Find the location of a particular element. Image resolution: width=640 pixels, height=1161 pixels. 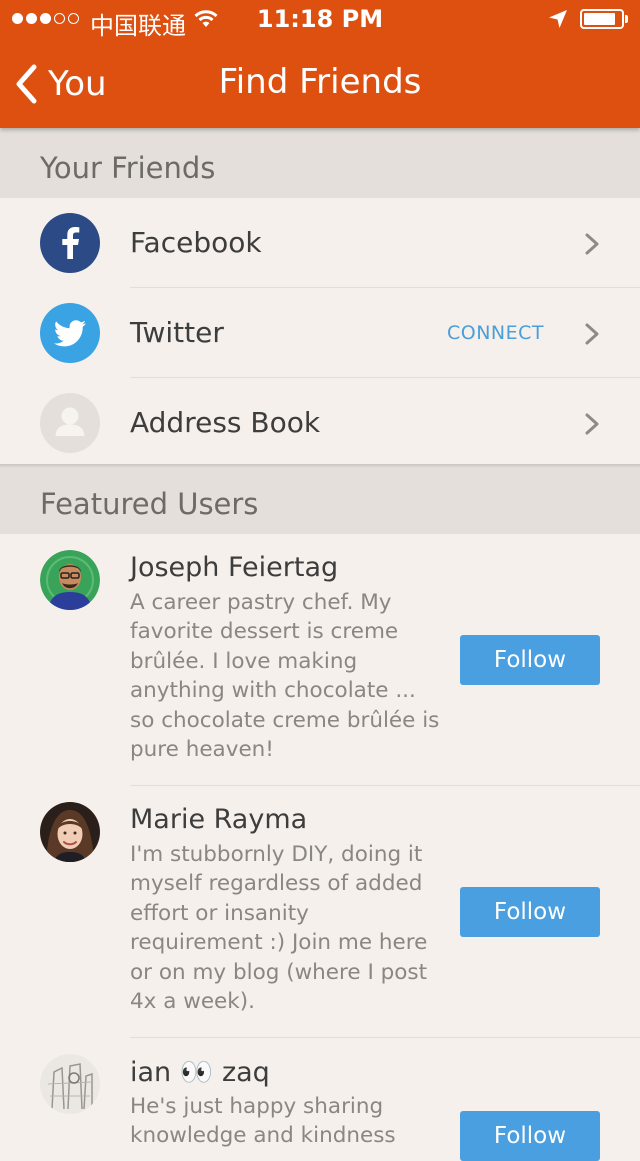

status-bar: 中国联通 11:18 PM is located at coordinates (320, 20).